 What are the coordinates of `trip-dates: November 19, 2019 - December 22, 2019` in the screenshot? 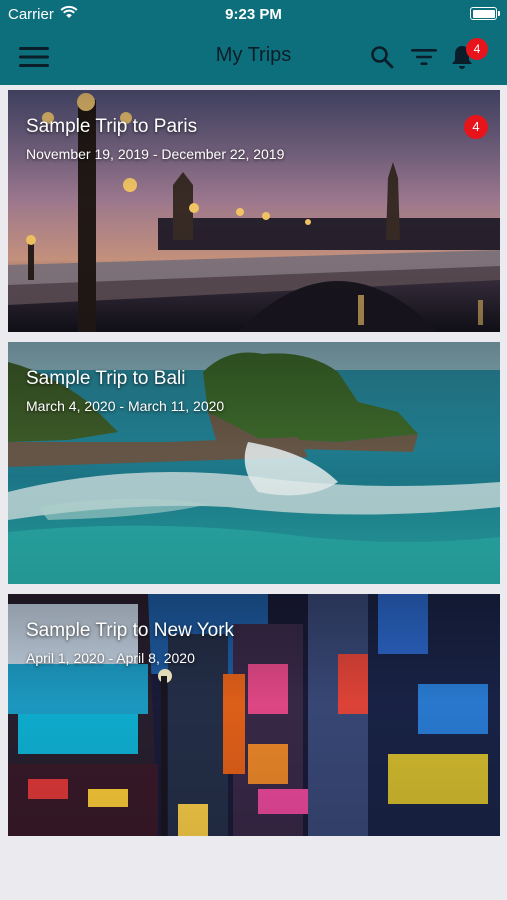 It's located at (155, 154).